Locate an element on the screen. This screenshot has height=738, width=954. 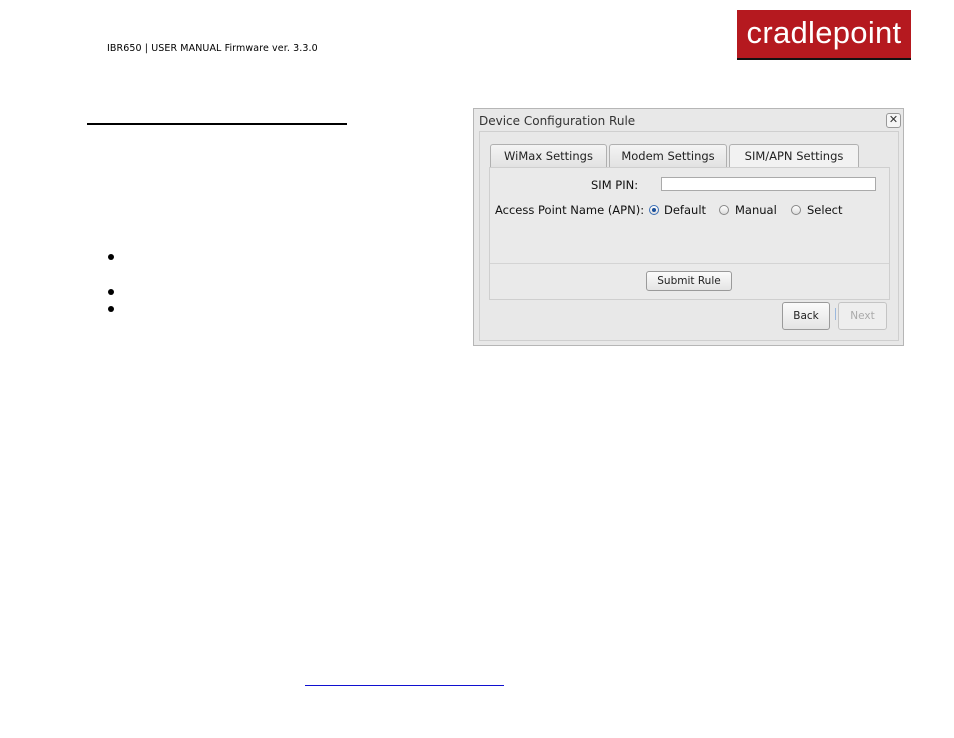
apn-manual-radio is located at coordinates (724, 210).